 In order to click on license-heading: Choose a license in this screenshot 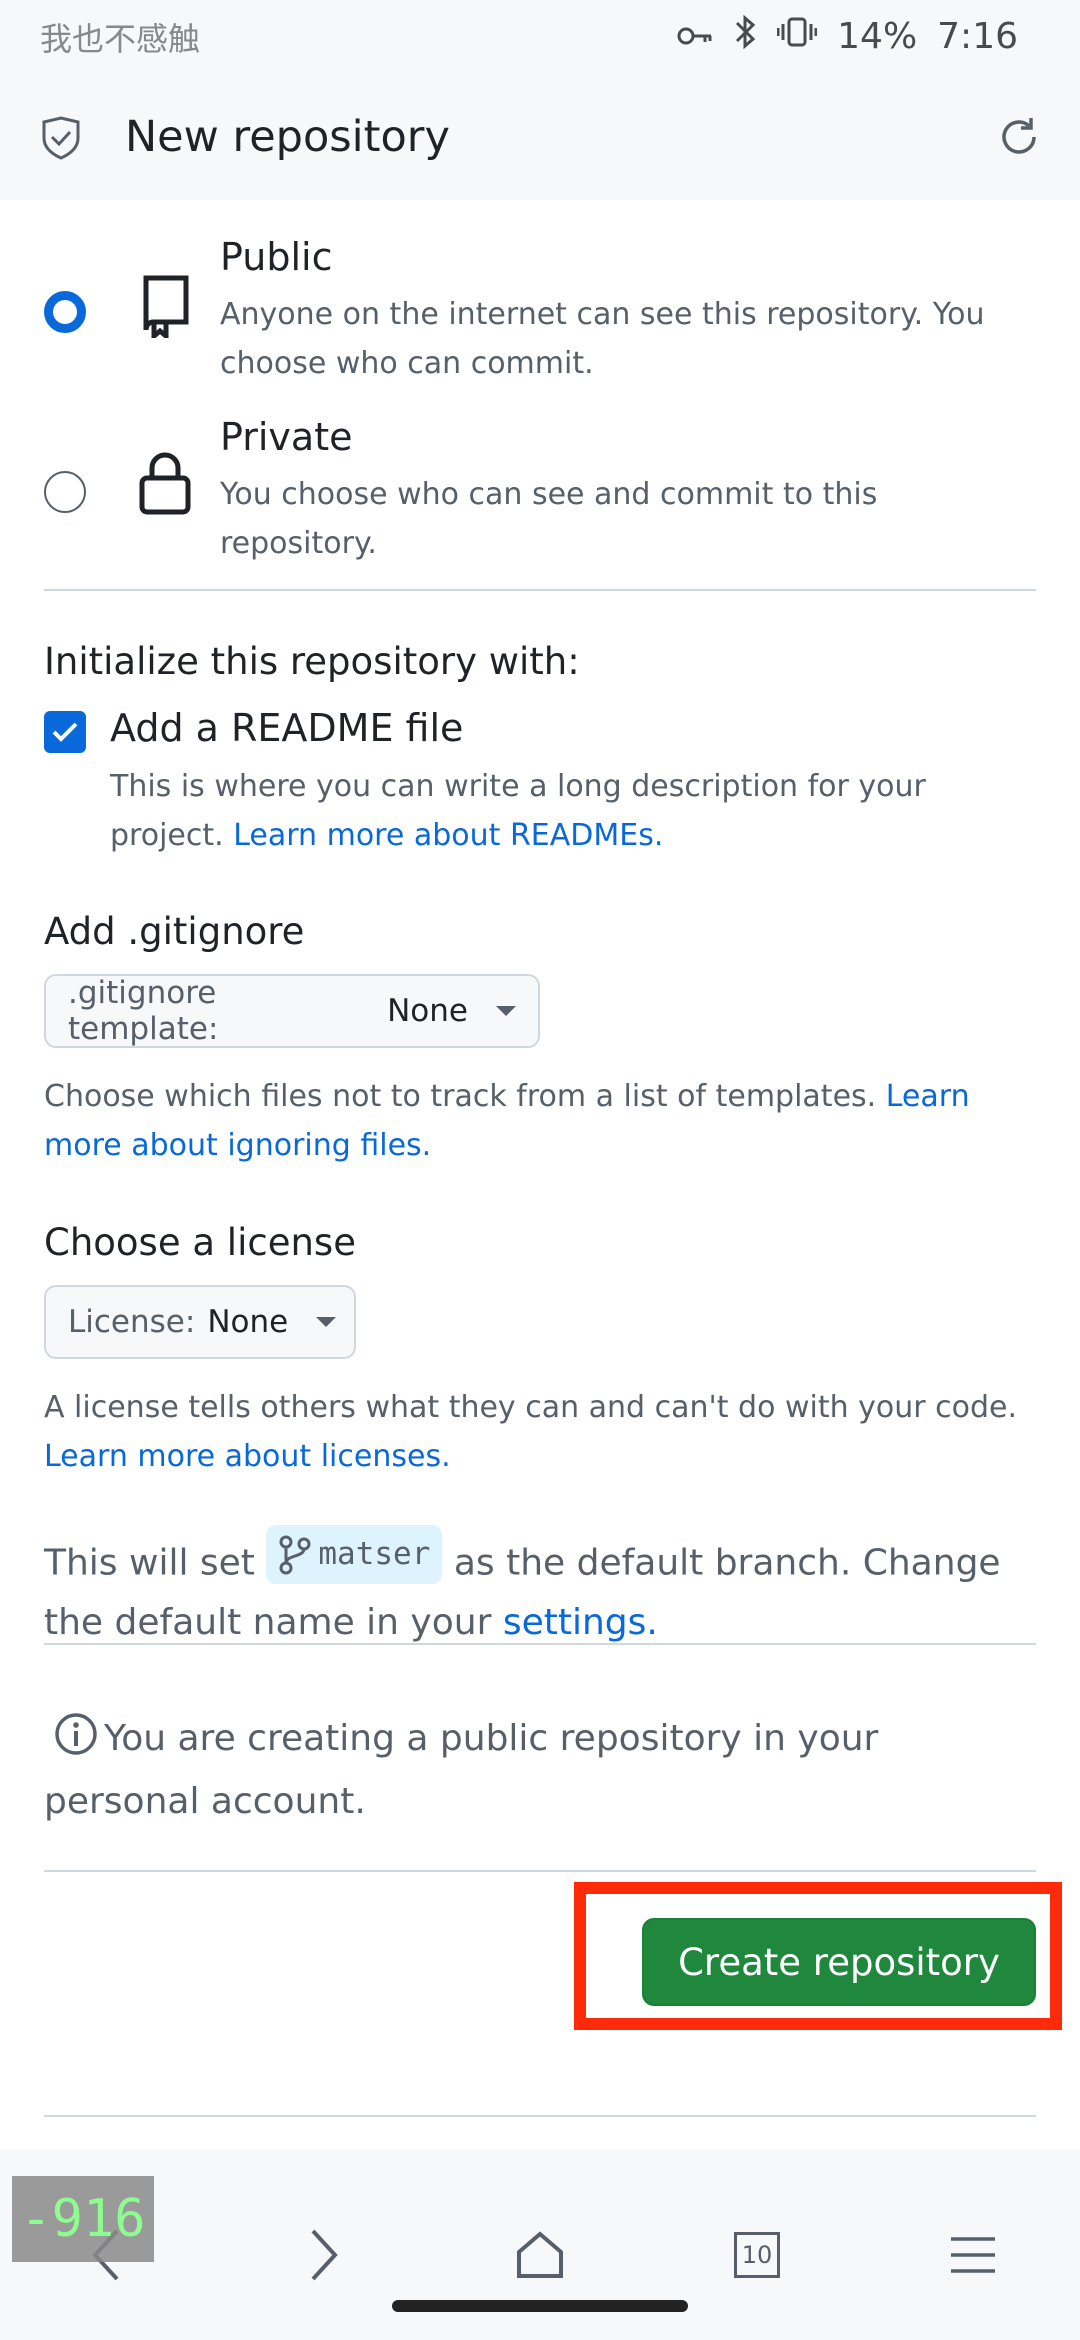, I will do `click(200, 1242)`.